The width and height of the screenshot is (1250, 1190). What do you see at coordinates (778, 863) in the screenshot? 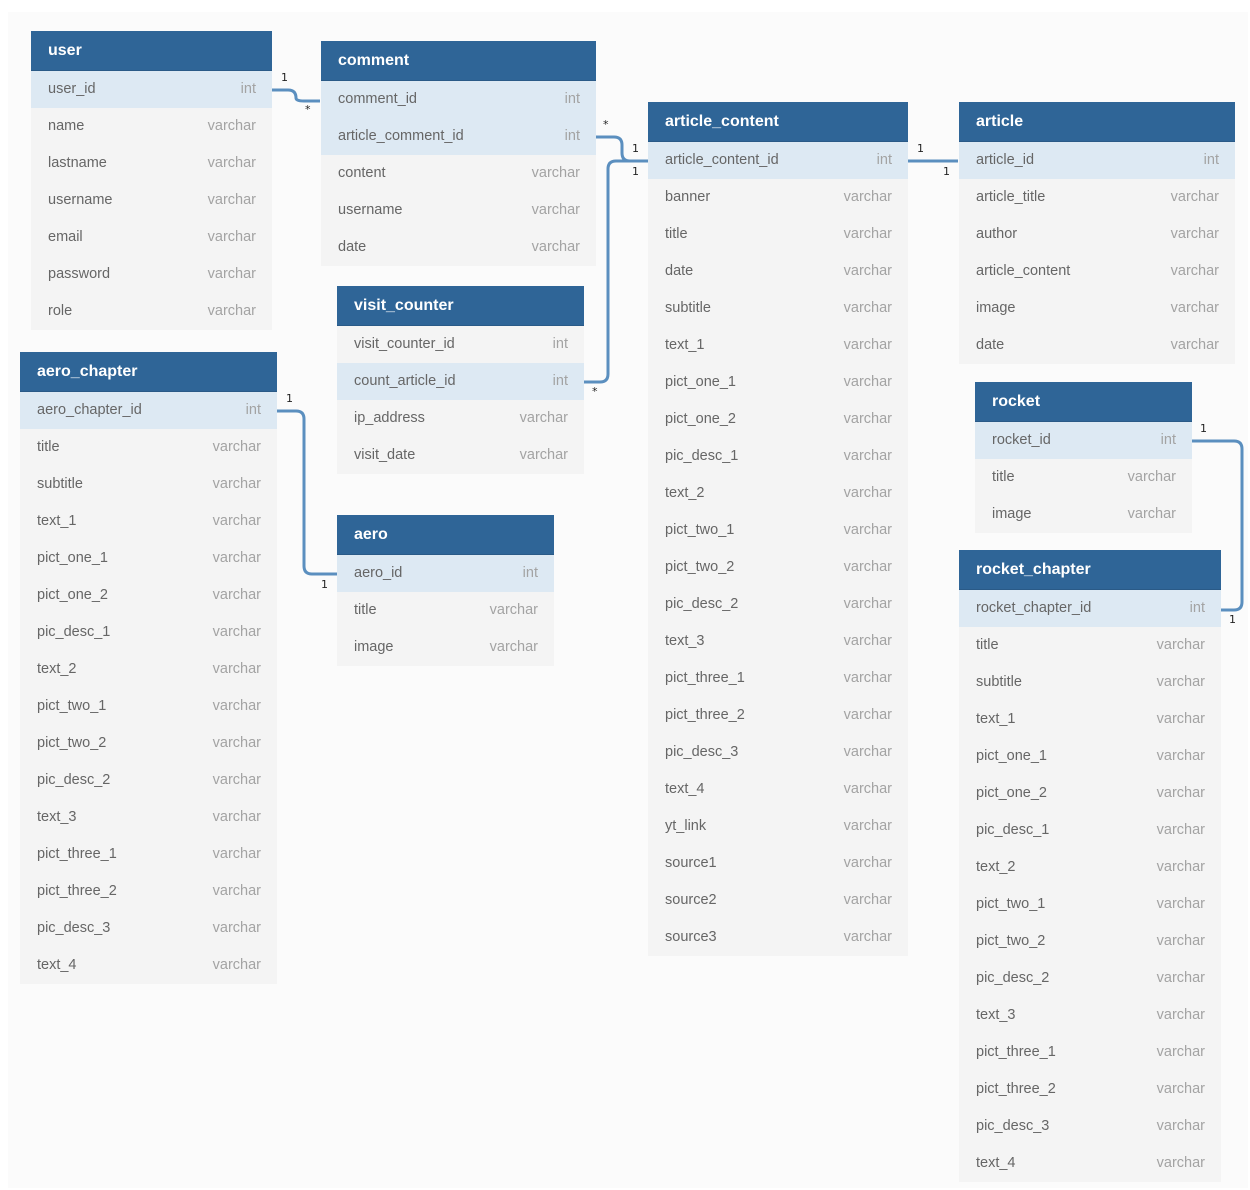
I see `field-row: source1 varchar` at bounding box center [778, 863].